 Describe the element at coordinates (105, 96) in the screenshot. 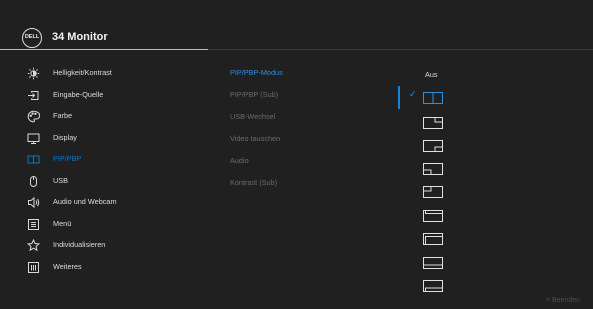

I see `menu-item-input-source: Eingabe-Quelle` at that location.